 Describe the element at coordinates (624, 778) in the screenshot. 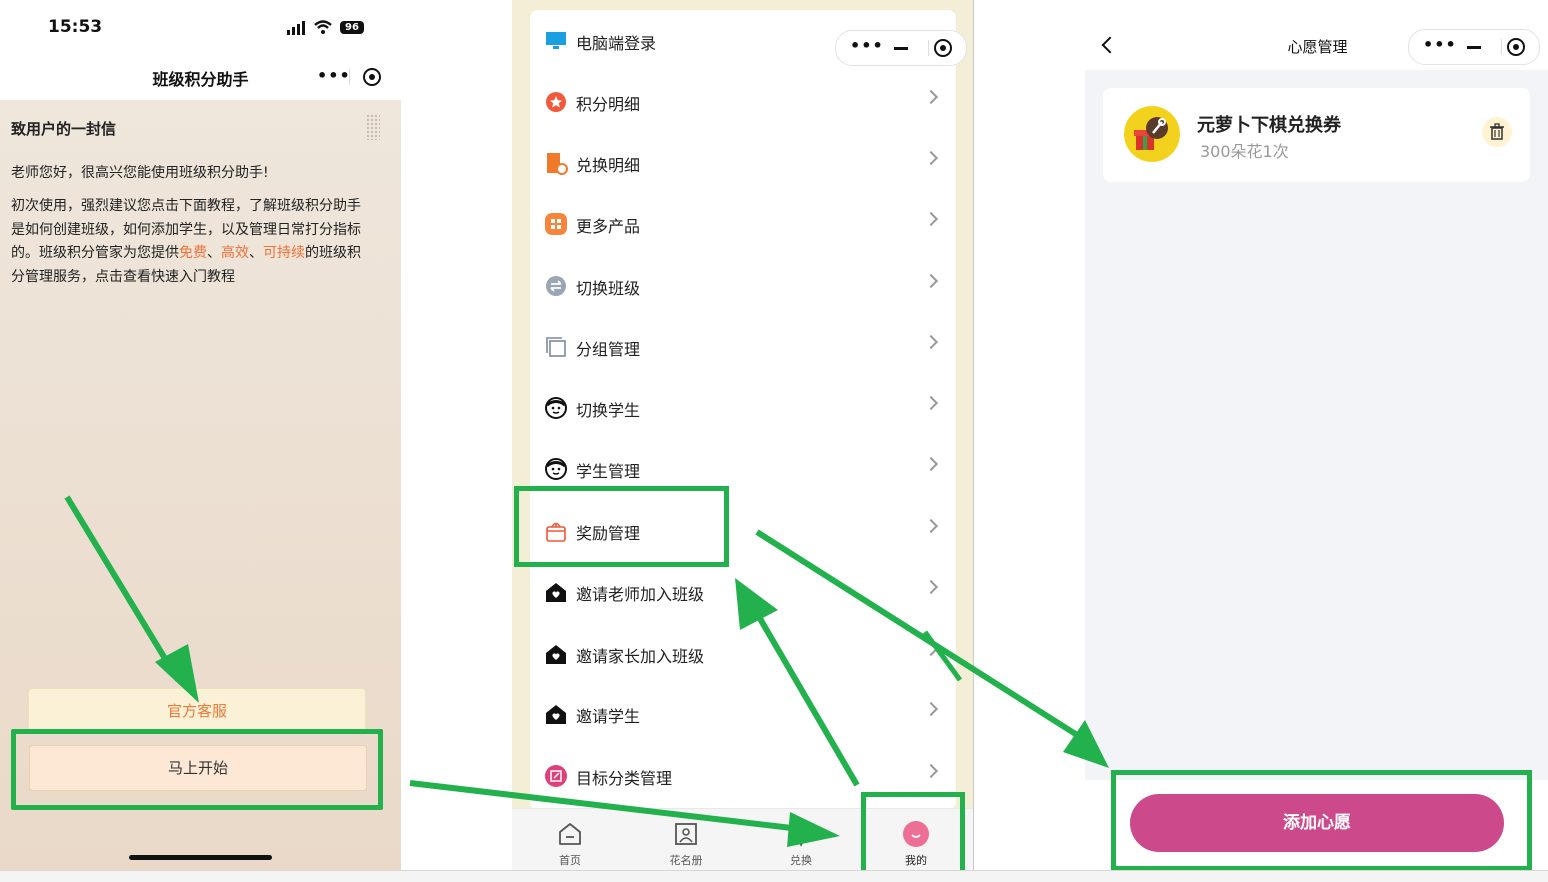

I see `menu-item-label: 目标分类管理` at that location.